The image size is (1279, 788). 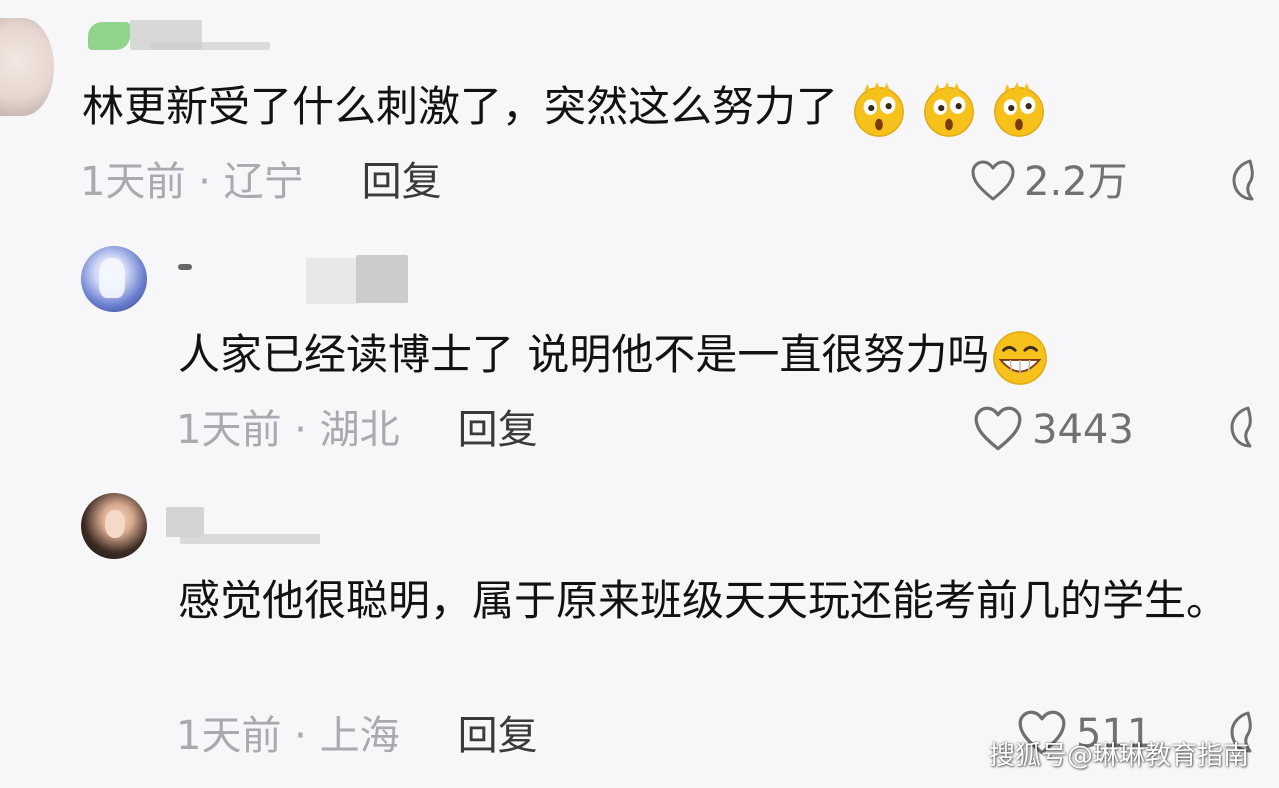 I want to click on comment-meta: 1天前 · 上海 回复, so click(x=357, y=736).